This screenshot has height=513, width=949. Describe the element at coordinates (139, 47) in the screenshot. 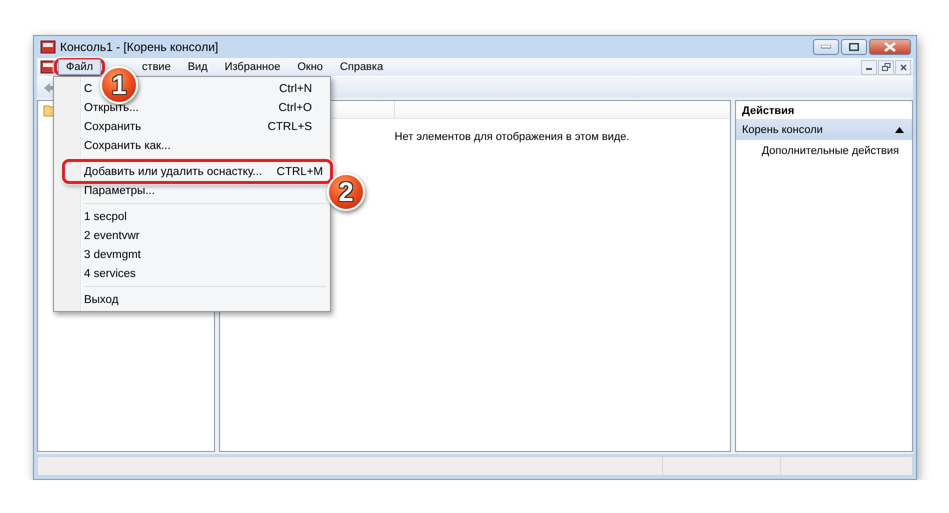

I see `window-title: Консоль1 - [Корень консоли]` at that location.